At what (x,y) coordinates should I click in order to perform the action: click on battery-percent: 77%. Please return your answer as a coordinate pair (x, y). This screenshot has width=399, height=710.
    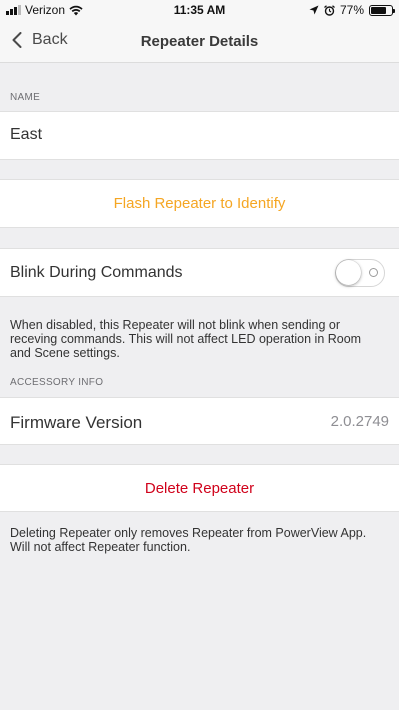
    Looking at the image, I should click on (351, 10).